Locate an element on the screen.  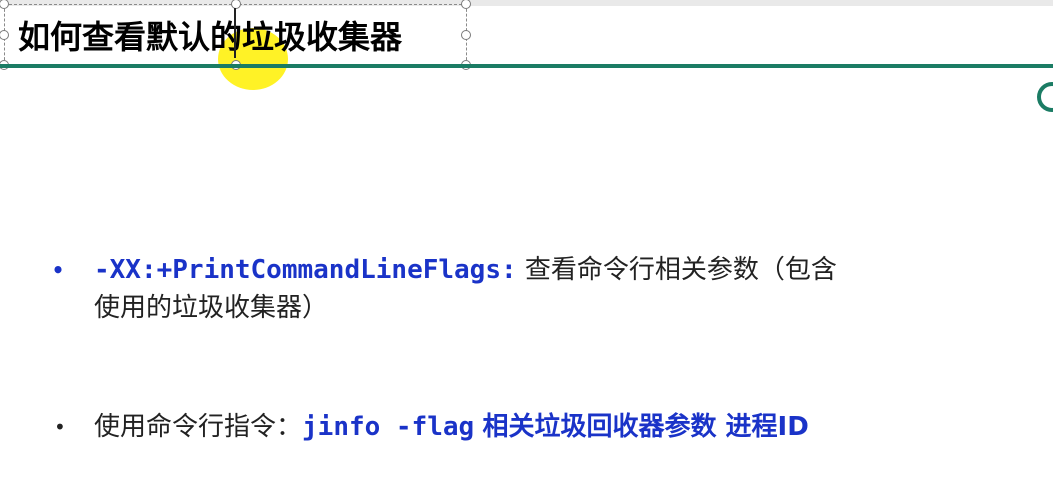
bullet-1-line2: 使用的垃圾收集器） is located at coordinates (211, 308).